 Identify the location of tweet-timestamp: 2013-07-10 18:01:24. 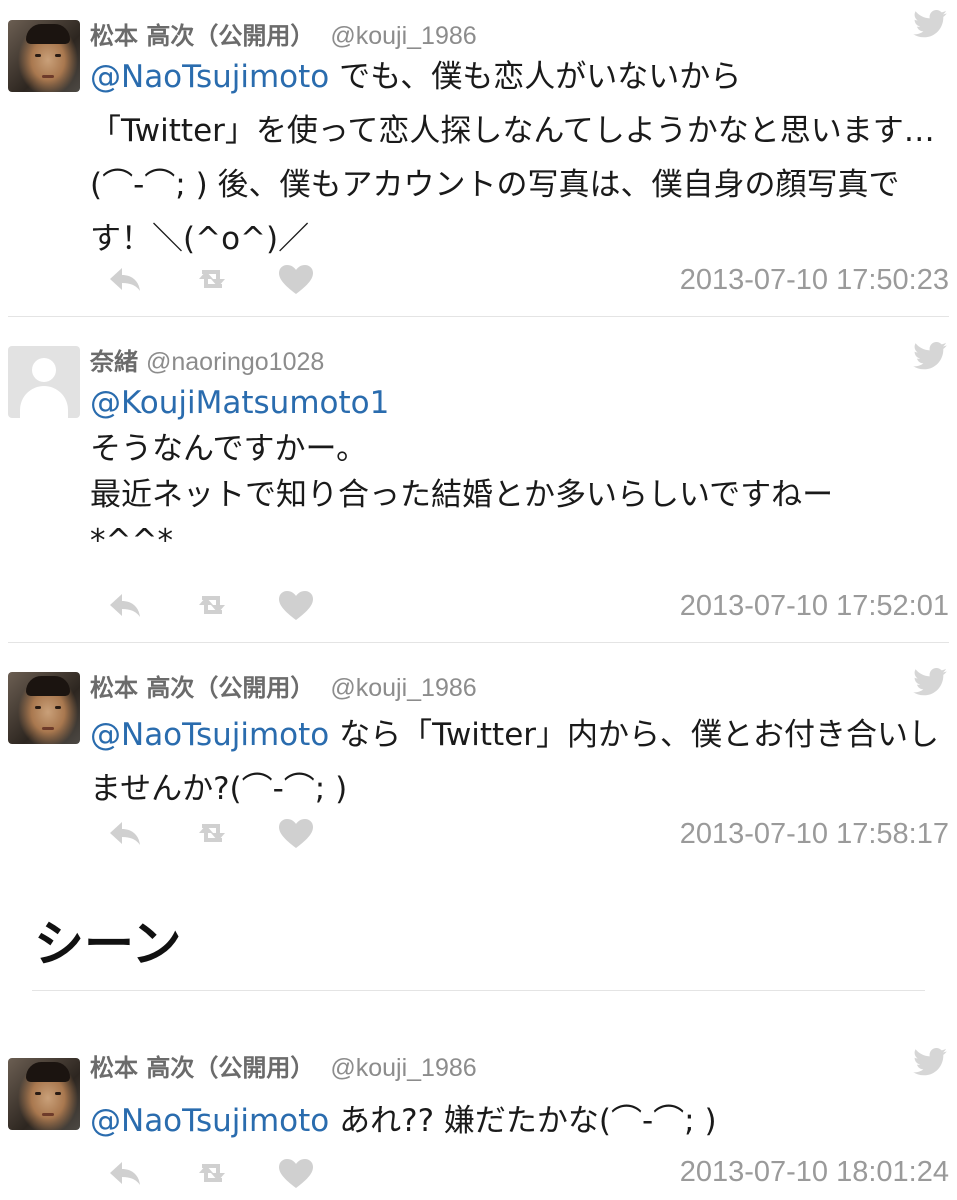
(814, 1172).